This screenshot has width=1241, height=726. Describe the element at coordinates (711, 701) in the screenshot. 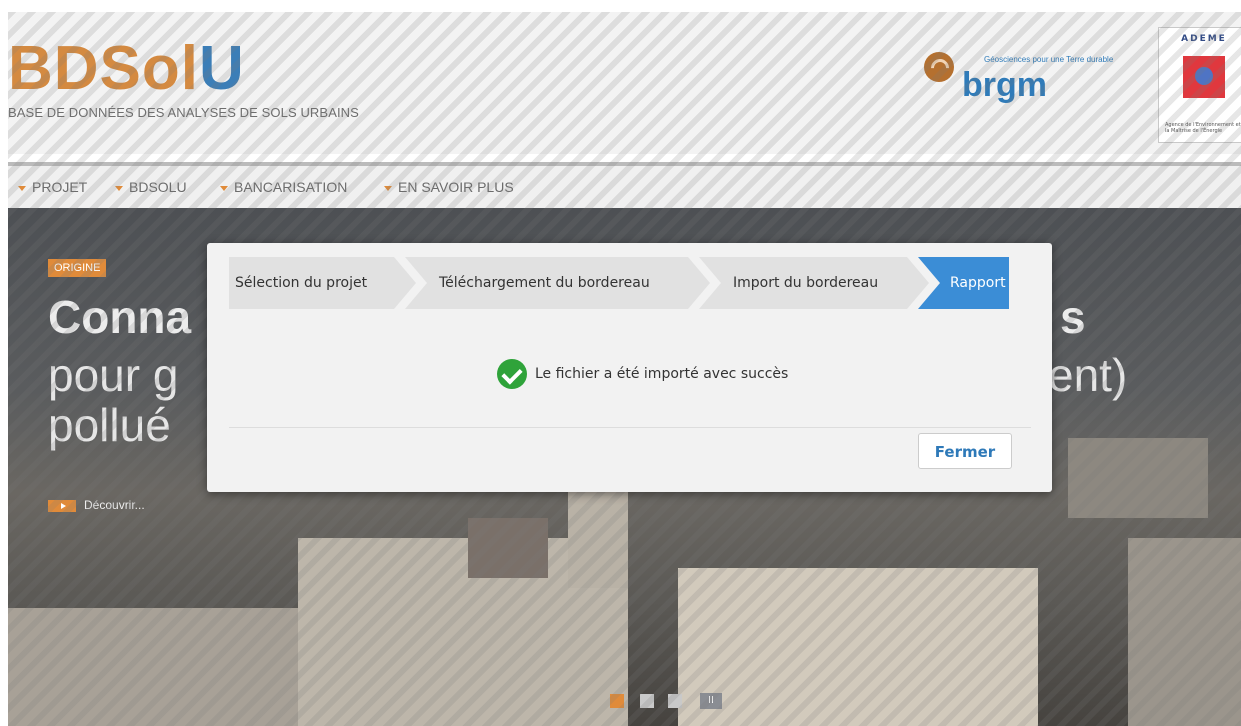

I see `pause-button: II` at that location.